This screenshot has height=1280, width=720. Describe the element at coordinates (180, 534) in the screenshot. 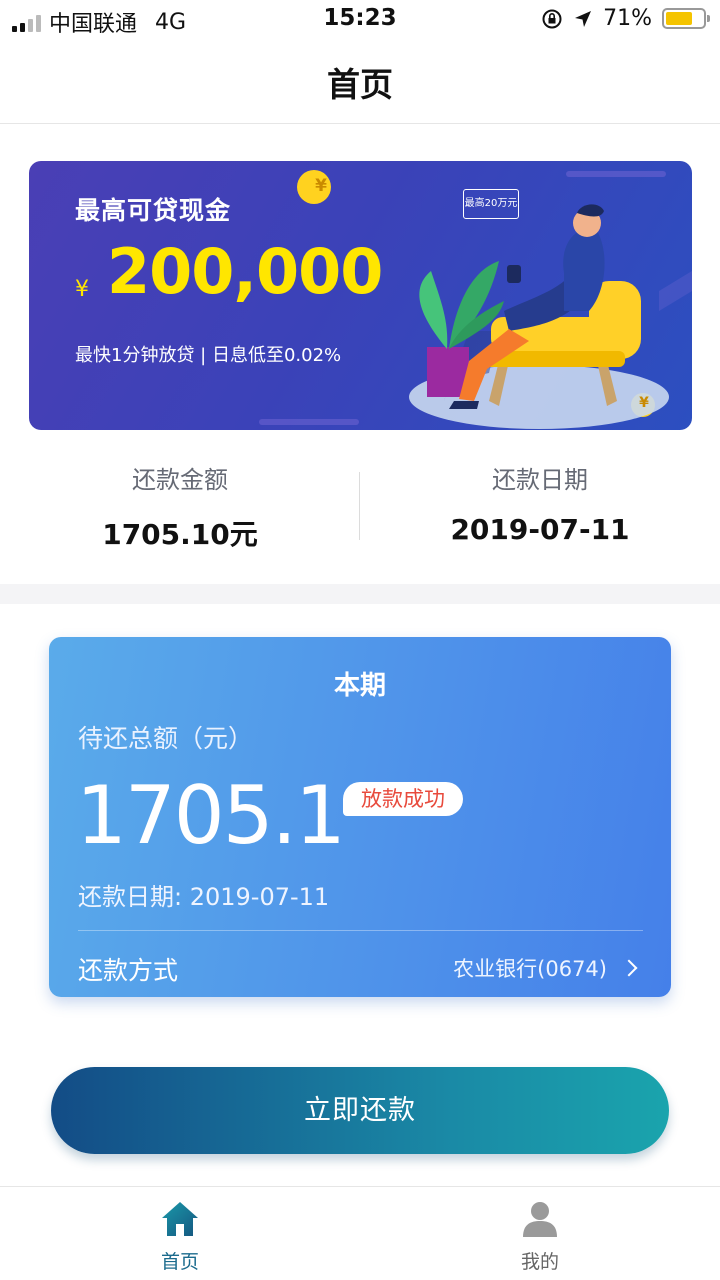

I see `summary-amount-value: 1705.10元` at that location.